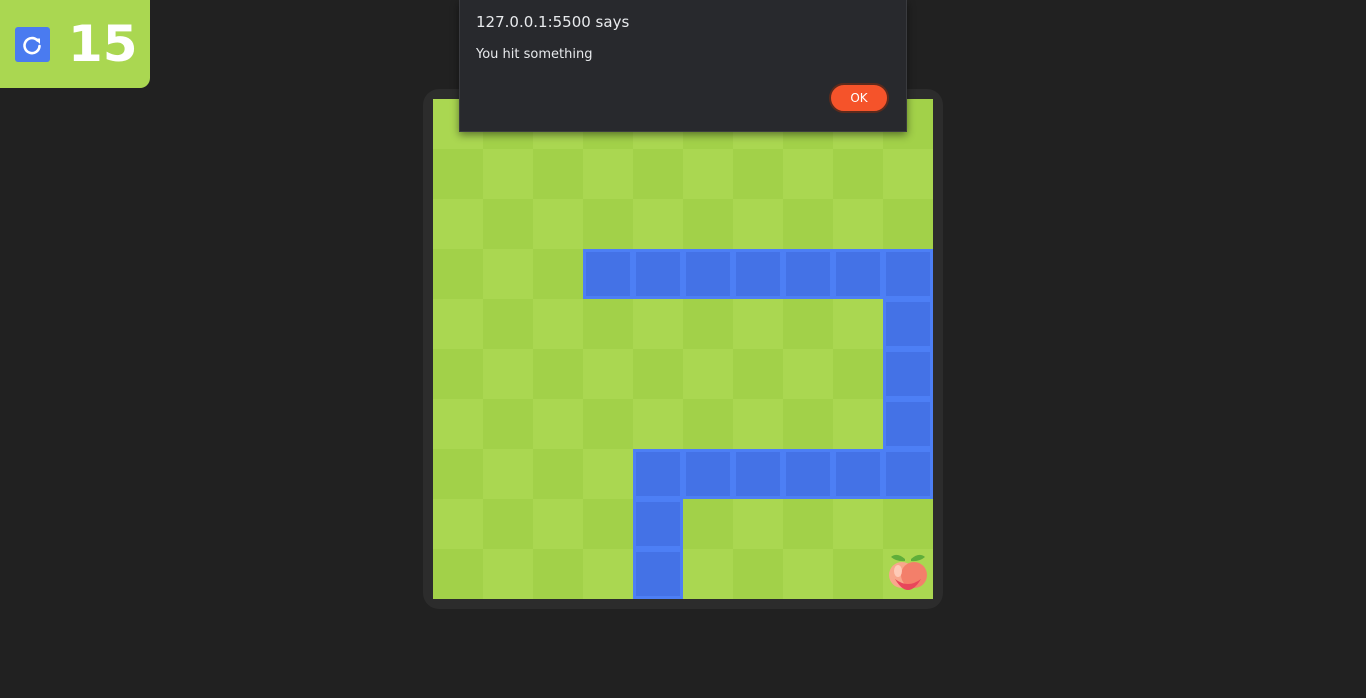 The image size is (1366, 698). I want to click on restart-button, so click(32, 44).